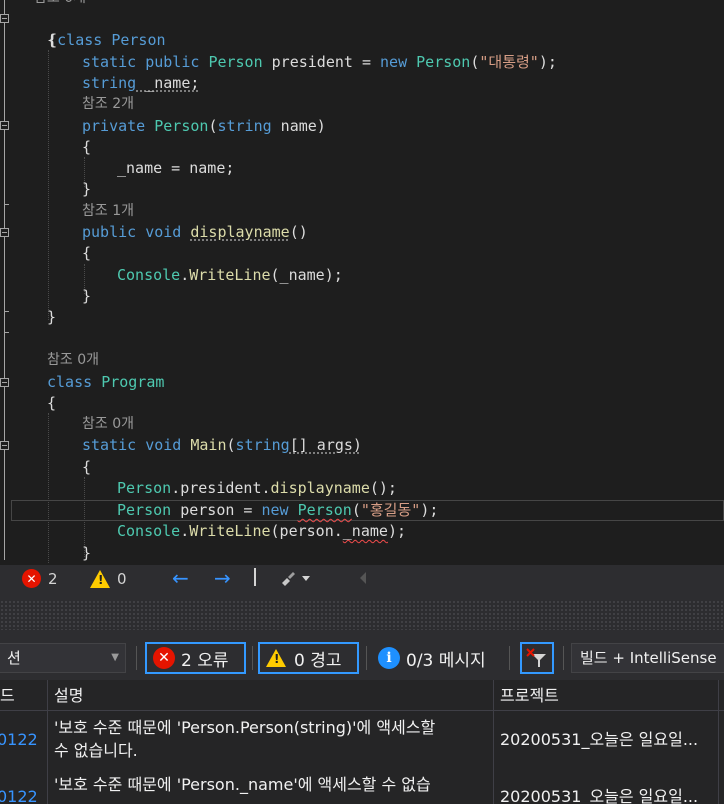 This screenshot has height=804, width=724. I want to click on type-name: Console, so click(149, 275).